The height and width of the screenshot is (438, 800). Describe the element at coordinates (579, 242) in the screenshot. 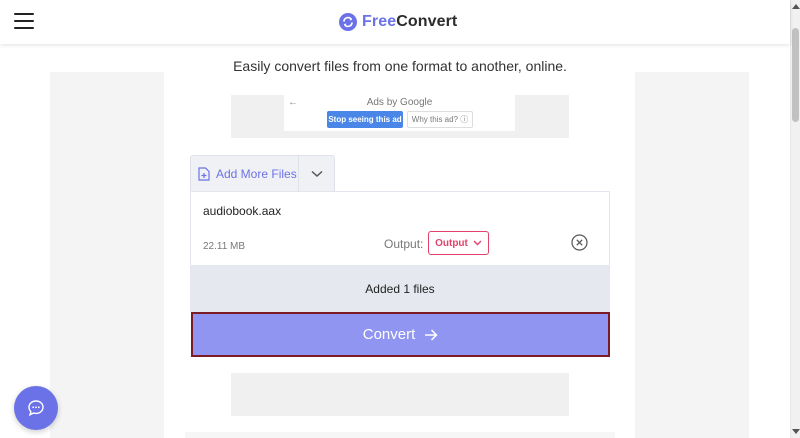

I see `remove-file-close-icon` at that location.